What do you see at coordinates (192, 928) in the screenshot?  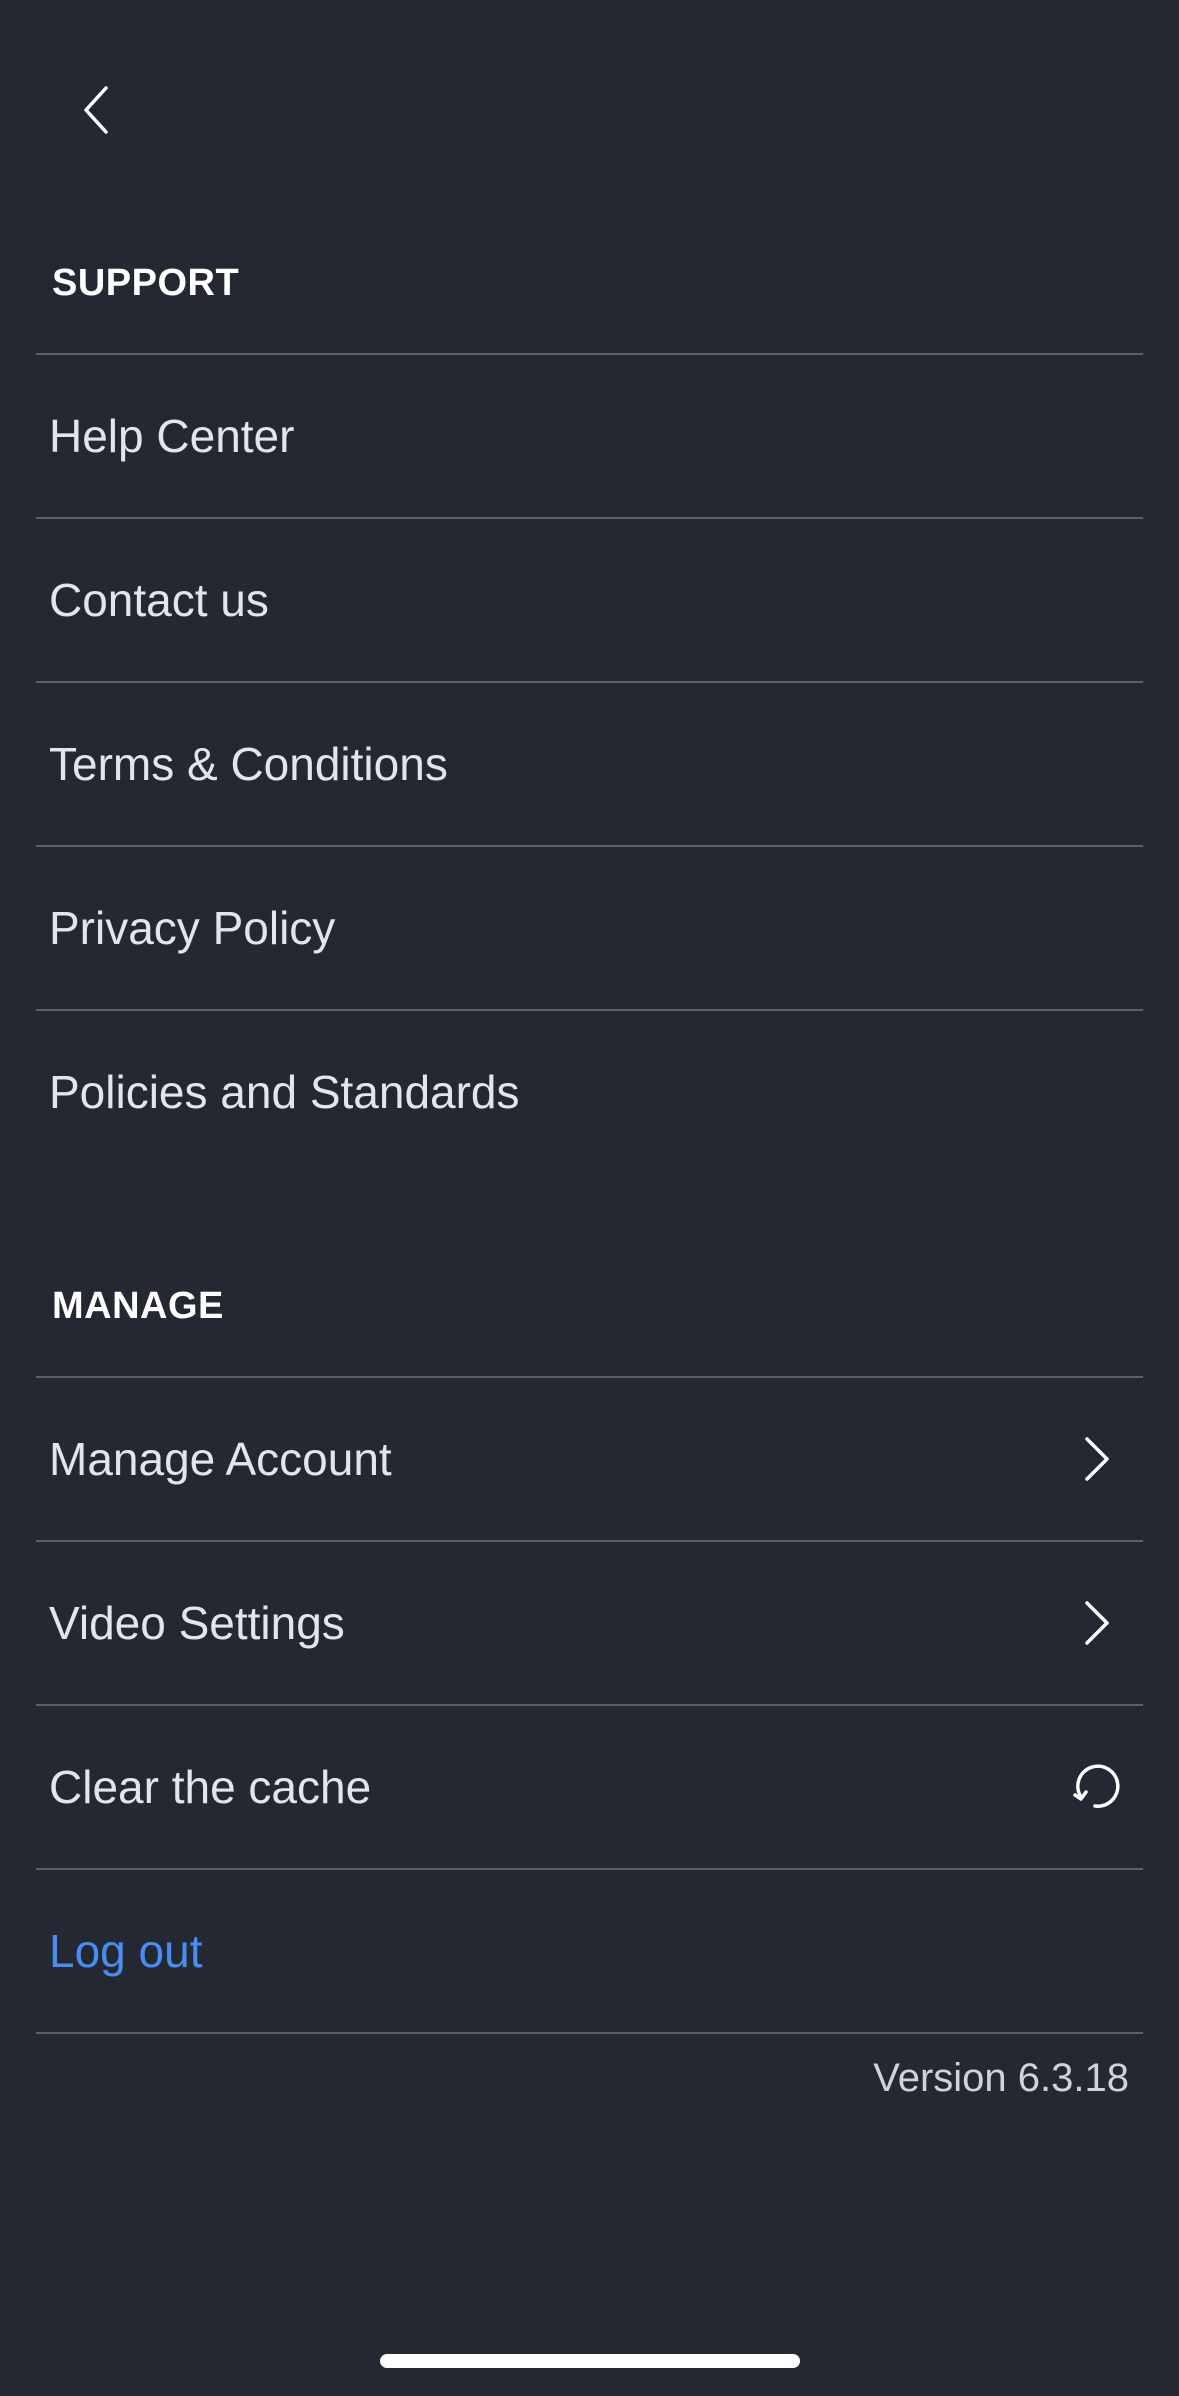 I see `privacy-policy-label: Privacy Policy` at bounding box center [192, 928].